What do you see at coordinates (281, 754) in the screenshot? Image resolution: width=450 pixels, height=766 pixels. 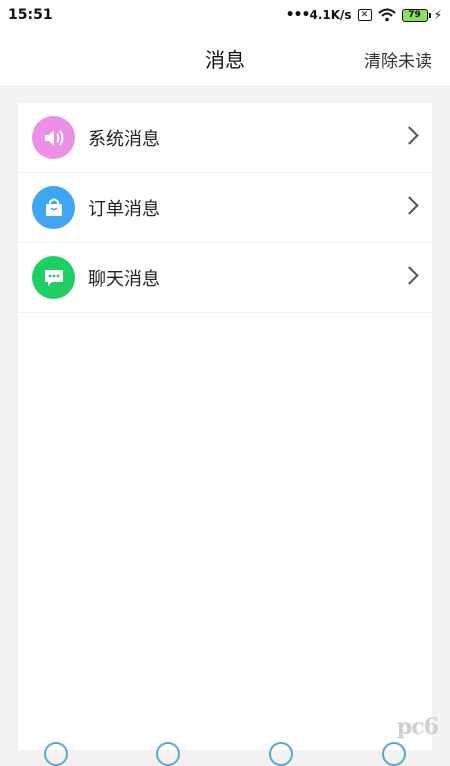 I see `nav-messages-icon` at bounding box center [281, 754].